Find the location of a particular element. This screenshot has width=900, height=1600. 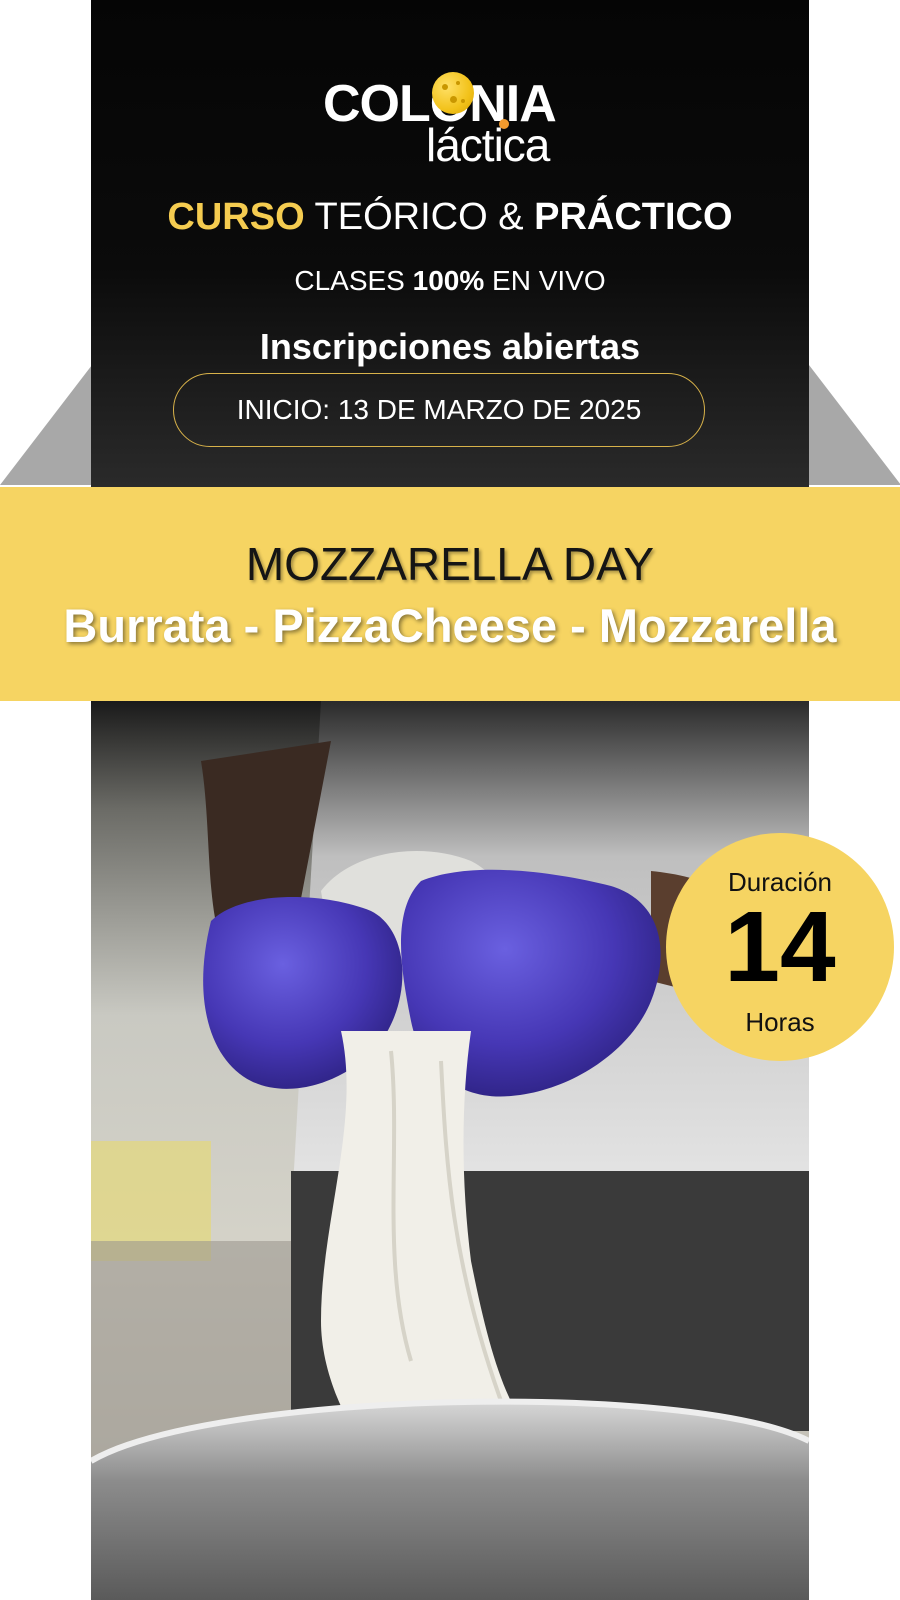

logo-accent-dot is located at coordinates (504, 124).